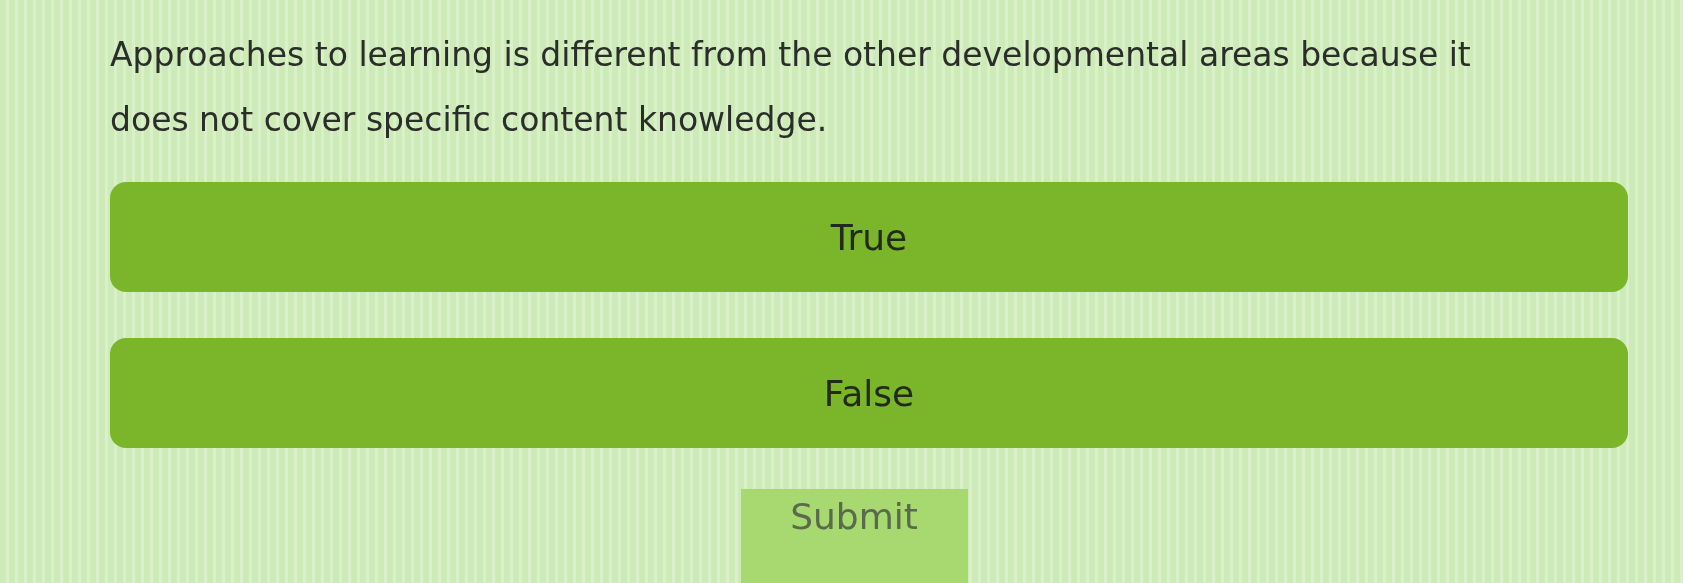 The height and width of the screenshot is (583, 1683). Describe the element at coordinates (791, 87) in the screenshot. I see `question-text: Approaches to learning is different from the other developmental areas because it does not cover specific content knowledge.` at that location.